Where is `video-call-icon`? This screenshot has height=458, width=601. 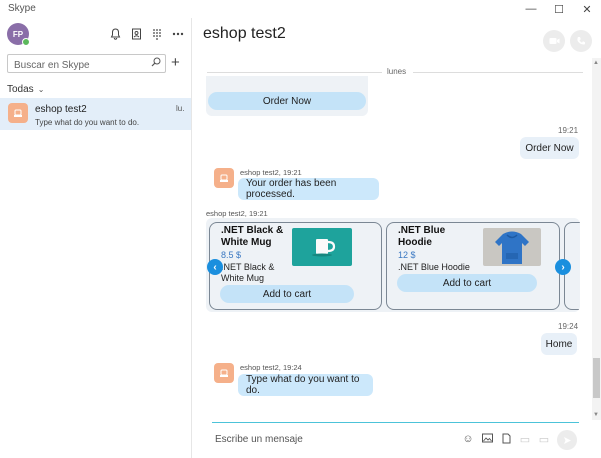
video-call-icon is located at coordinates (554, 41).